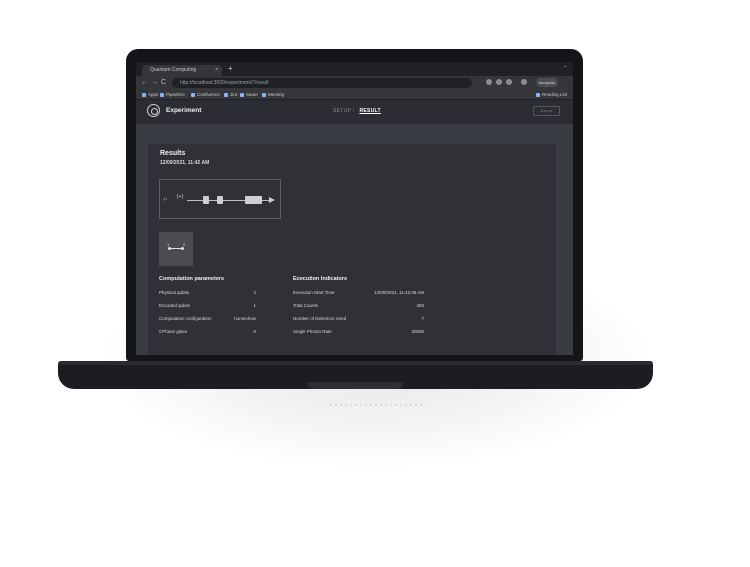 This screenshot has width=750, height=567. I want to click on browser-tab: Quantum Computing ×, so click(182, 70).